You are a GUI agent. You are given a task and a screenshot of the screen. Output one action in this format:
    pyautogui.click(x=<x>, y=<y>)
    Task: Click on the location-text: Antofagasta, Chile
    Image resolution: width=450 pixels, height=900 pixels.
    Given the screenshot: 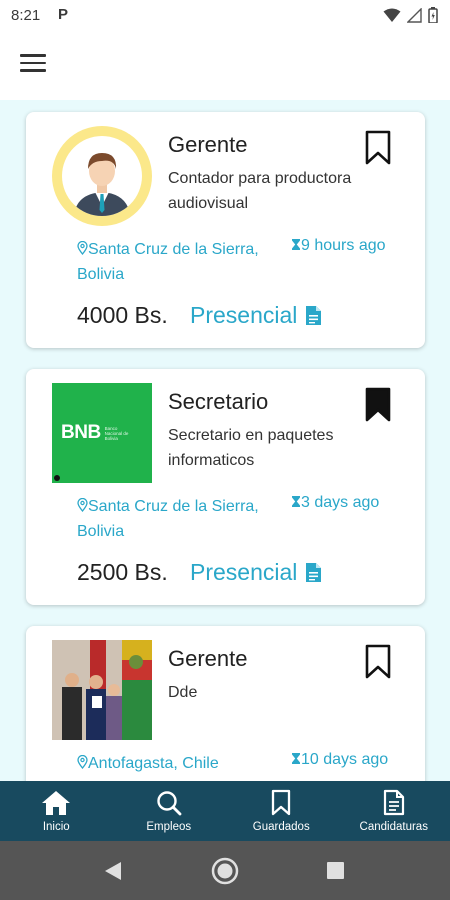 What is the action you would take?
    pyautogui.click(x=153, y=763)
    